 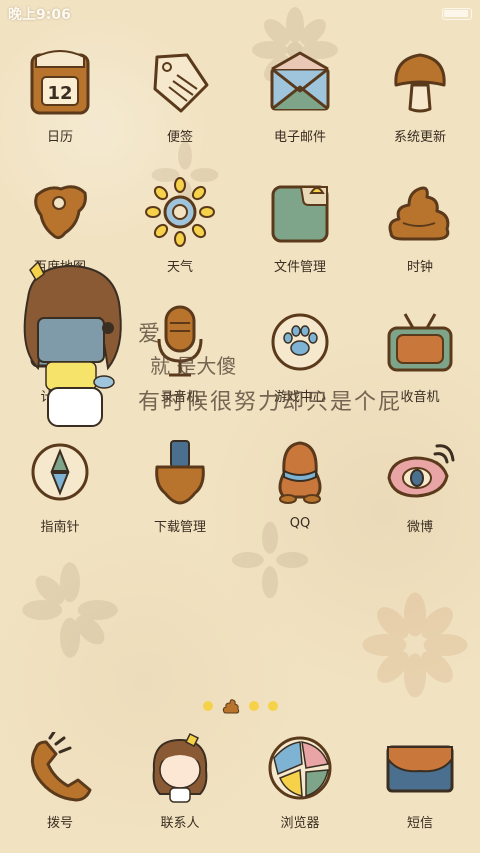 I want to click on phone-handset-icon, so click(x=60, y=768).